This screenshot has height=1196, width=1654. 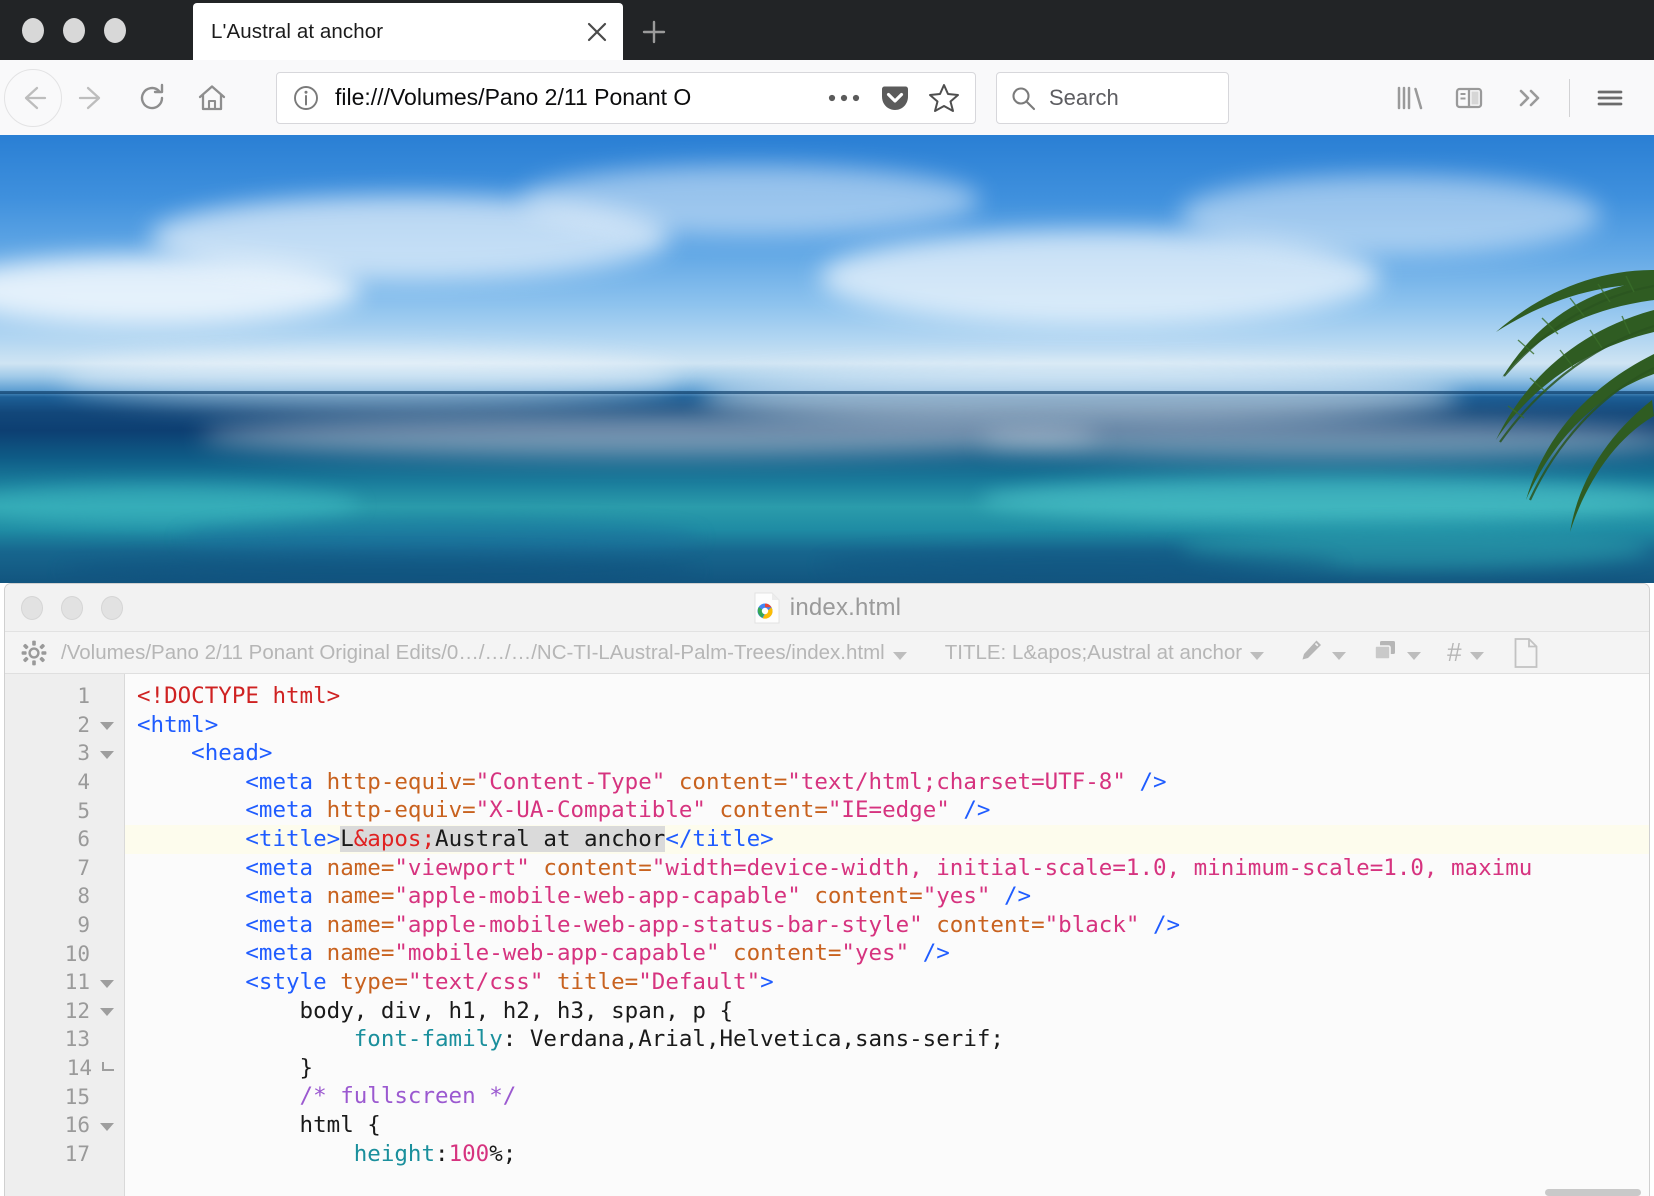 I want to click on arrow-left-icon, so click(x=33, y=97).